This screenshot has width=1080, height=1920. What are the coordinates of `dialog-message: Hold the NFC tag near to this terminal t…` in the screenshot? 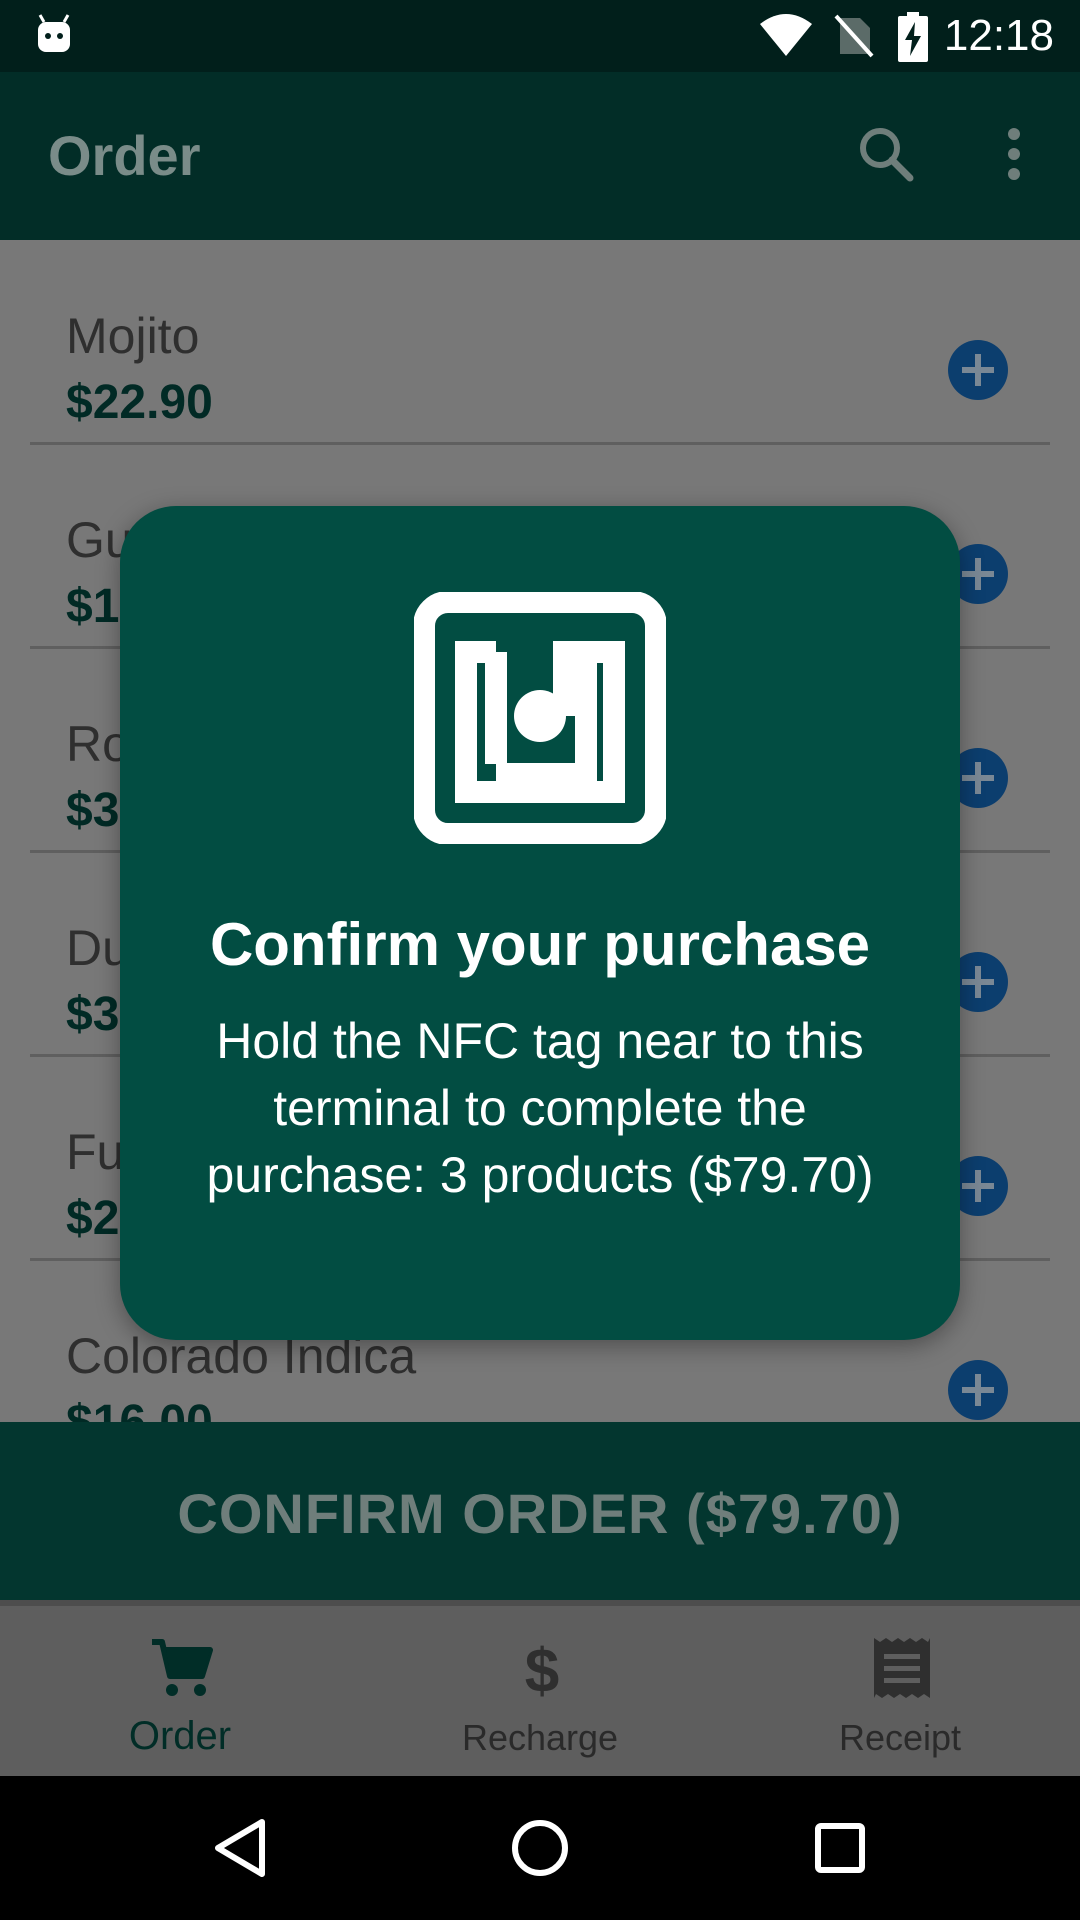 It's located at (540, 1108).